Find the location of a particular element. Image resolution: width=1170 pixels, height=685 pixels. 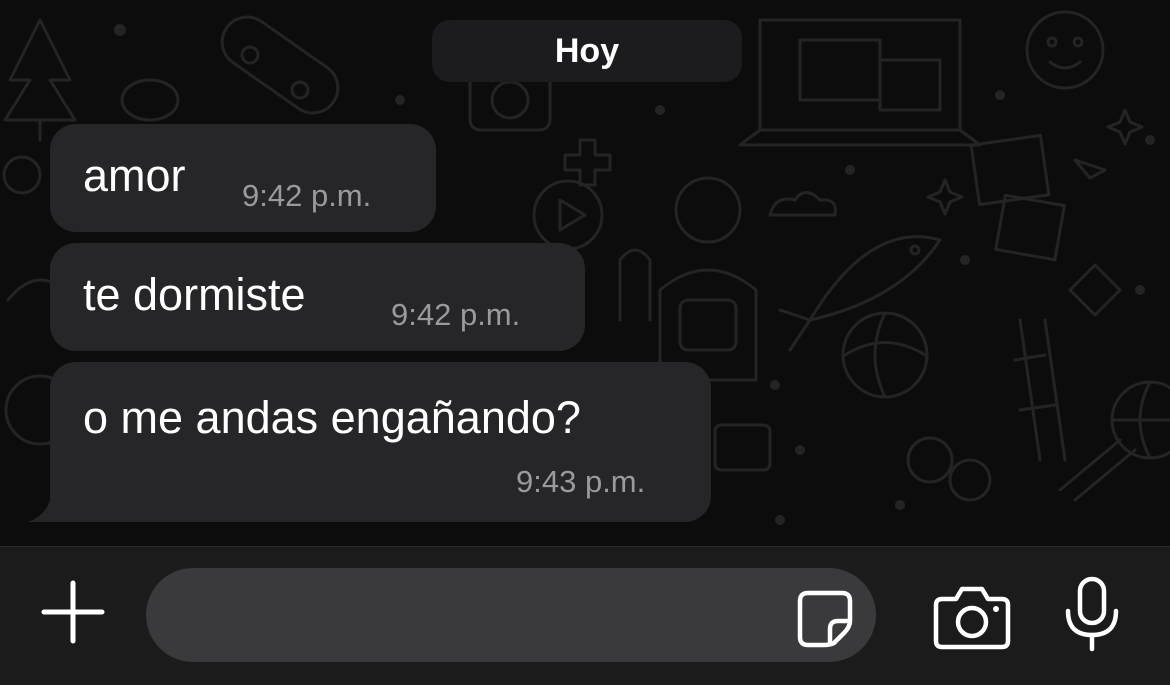

sticker-button is located at coordinates (825, 618).